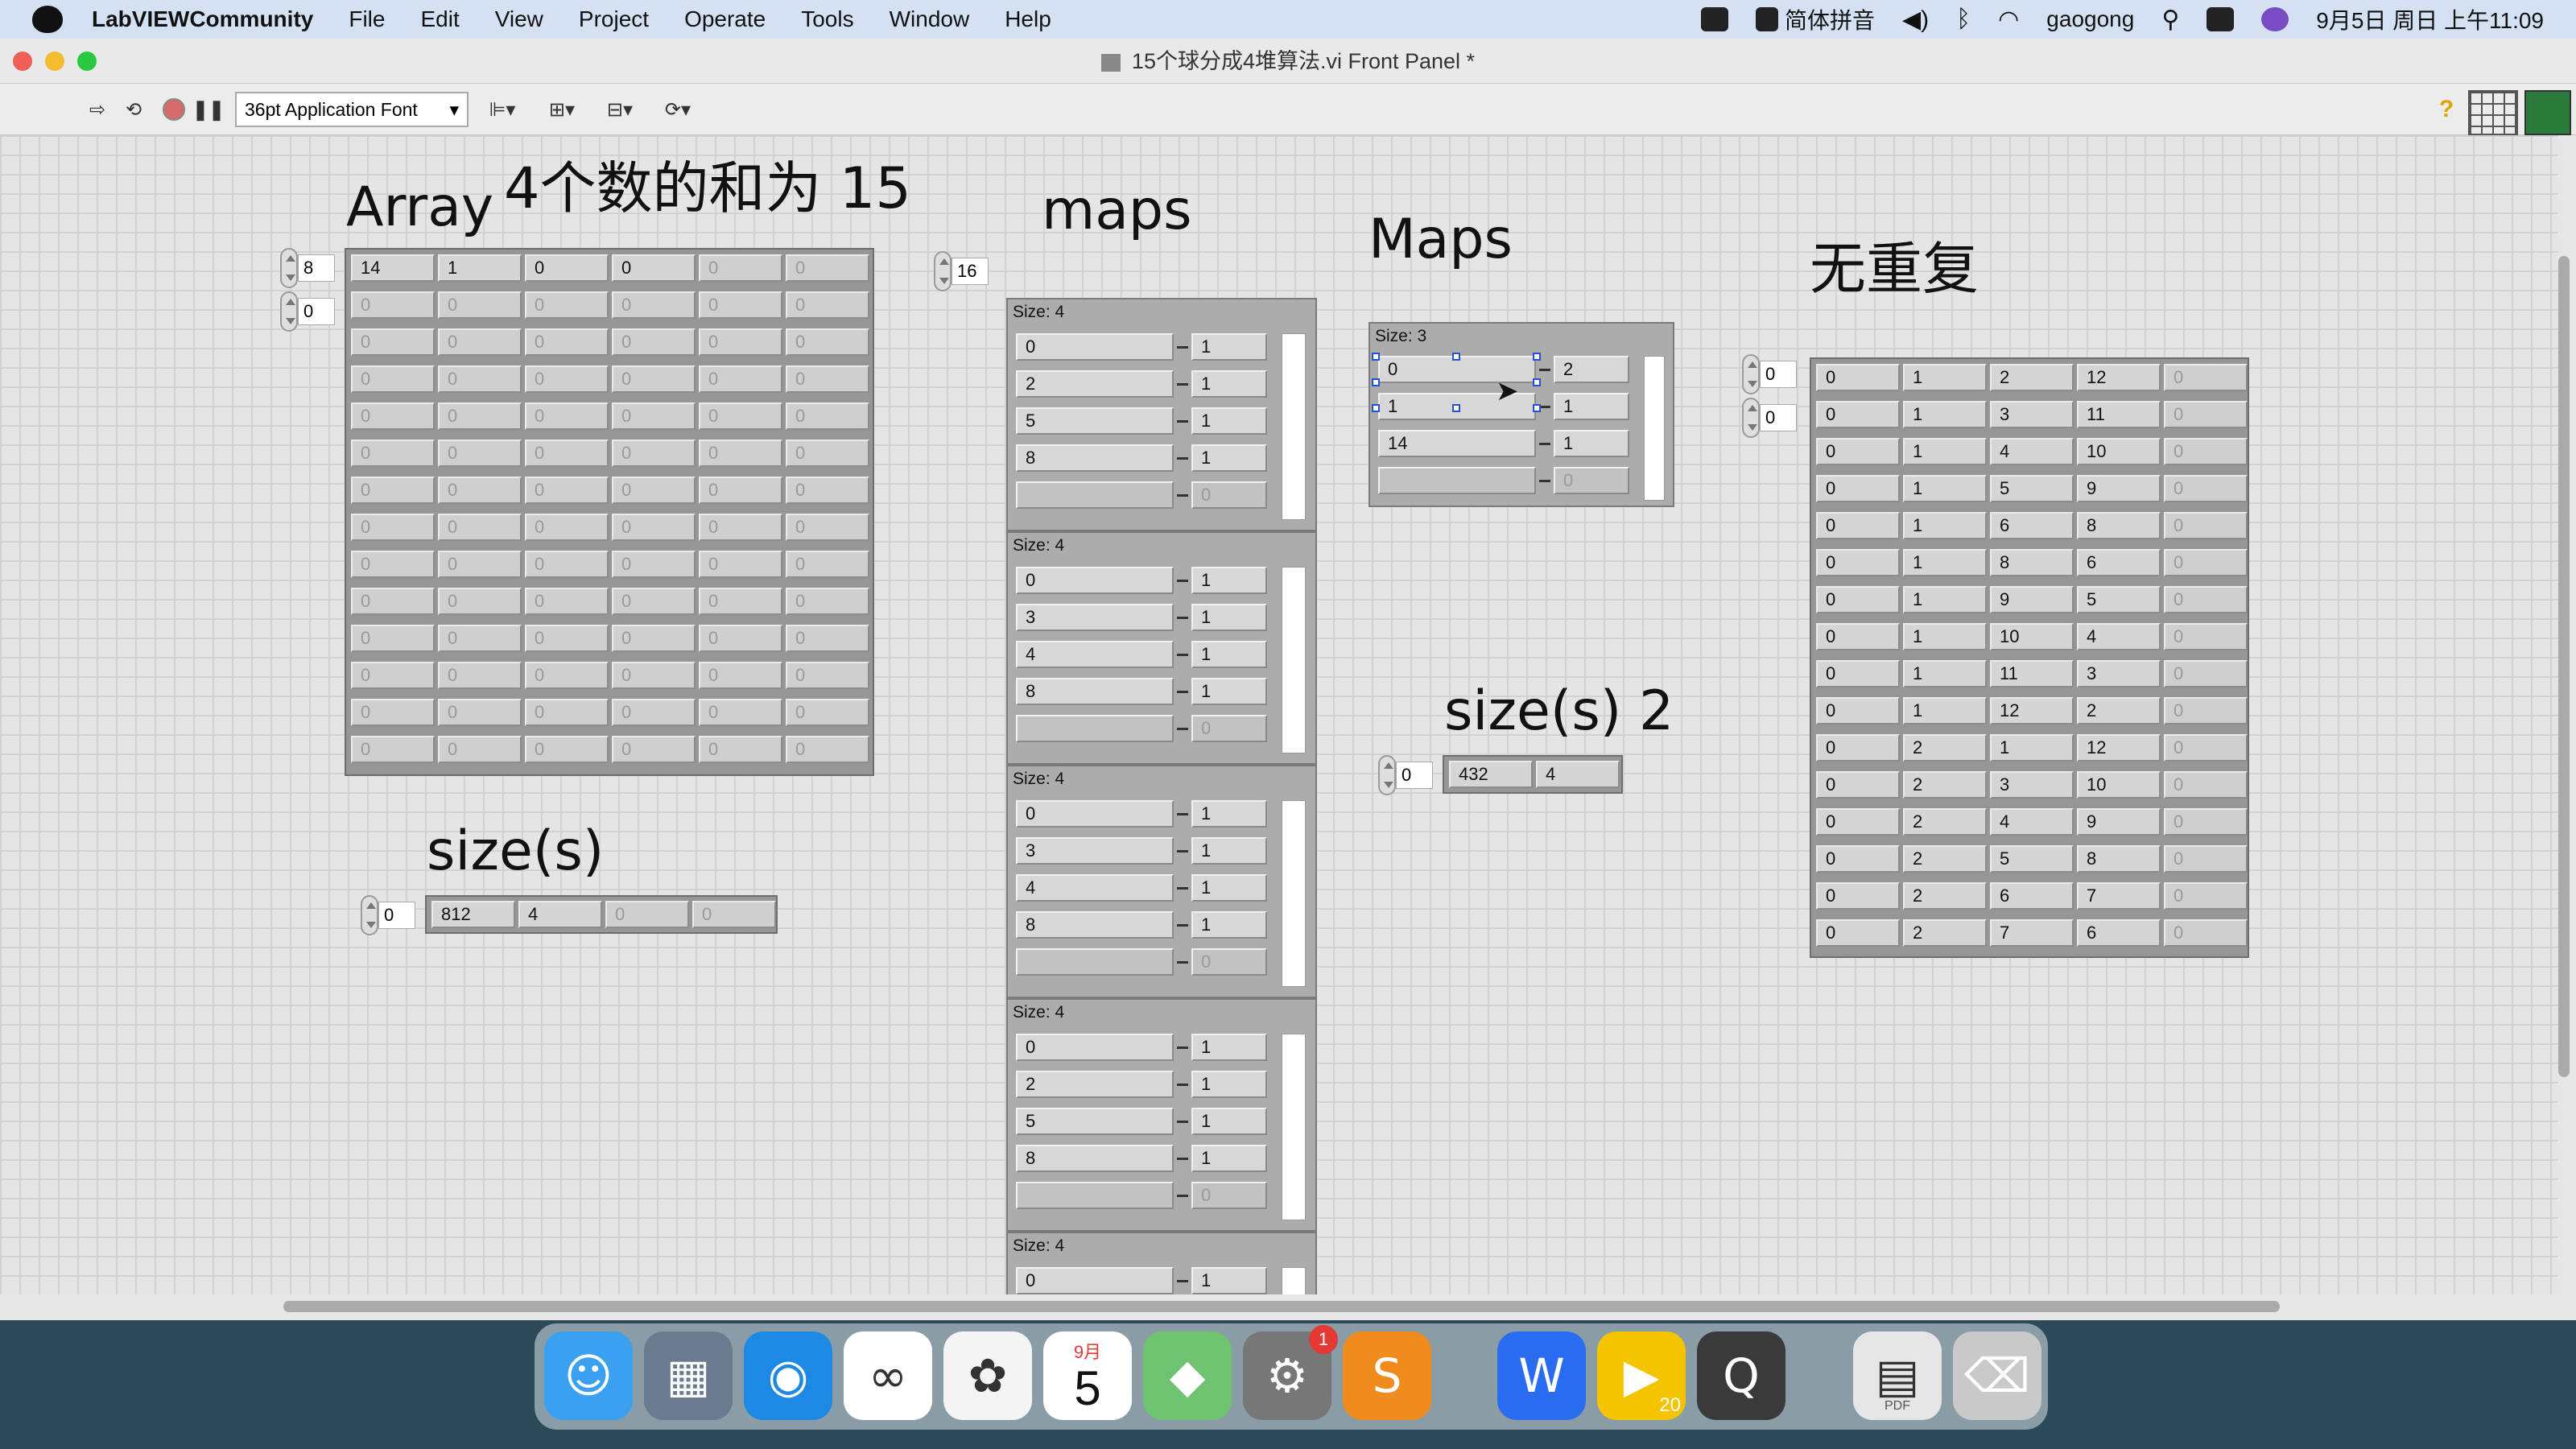  What do you see at coordinates (1087, 1375) in the screenshot?
I see `calendar-icon: 9月 5` at bounding box center [1087, 1375].